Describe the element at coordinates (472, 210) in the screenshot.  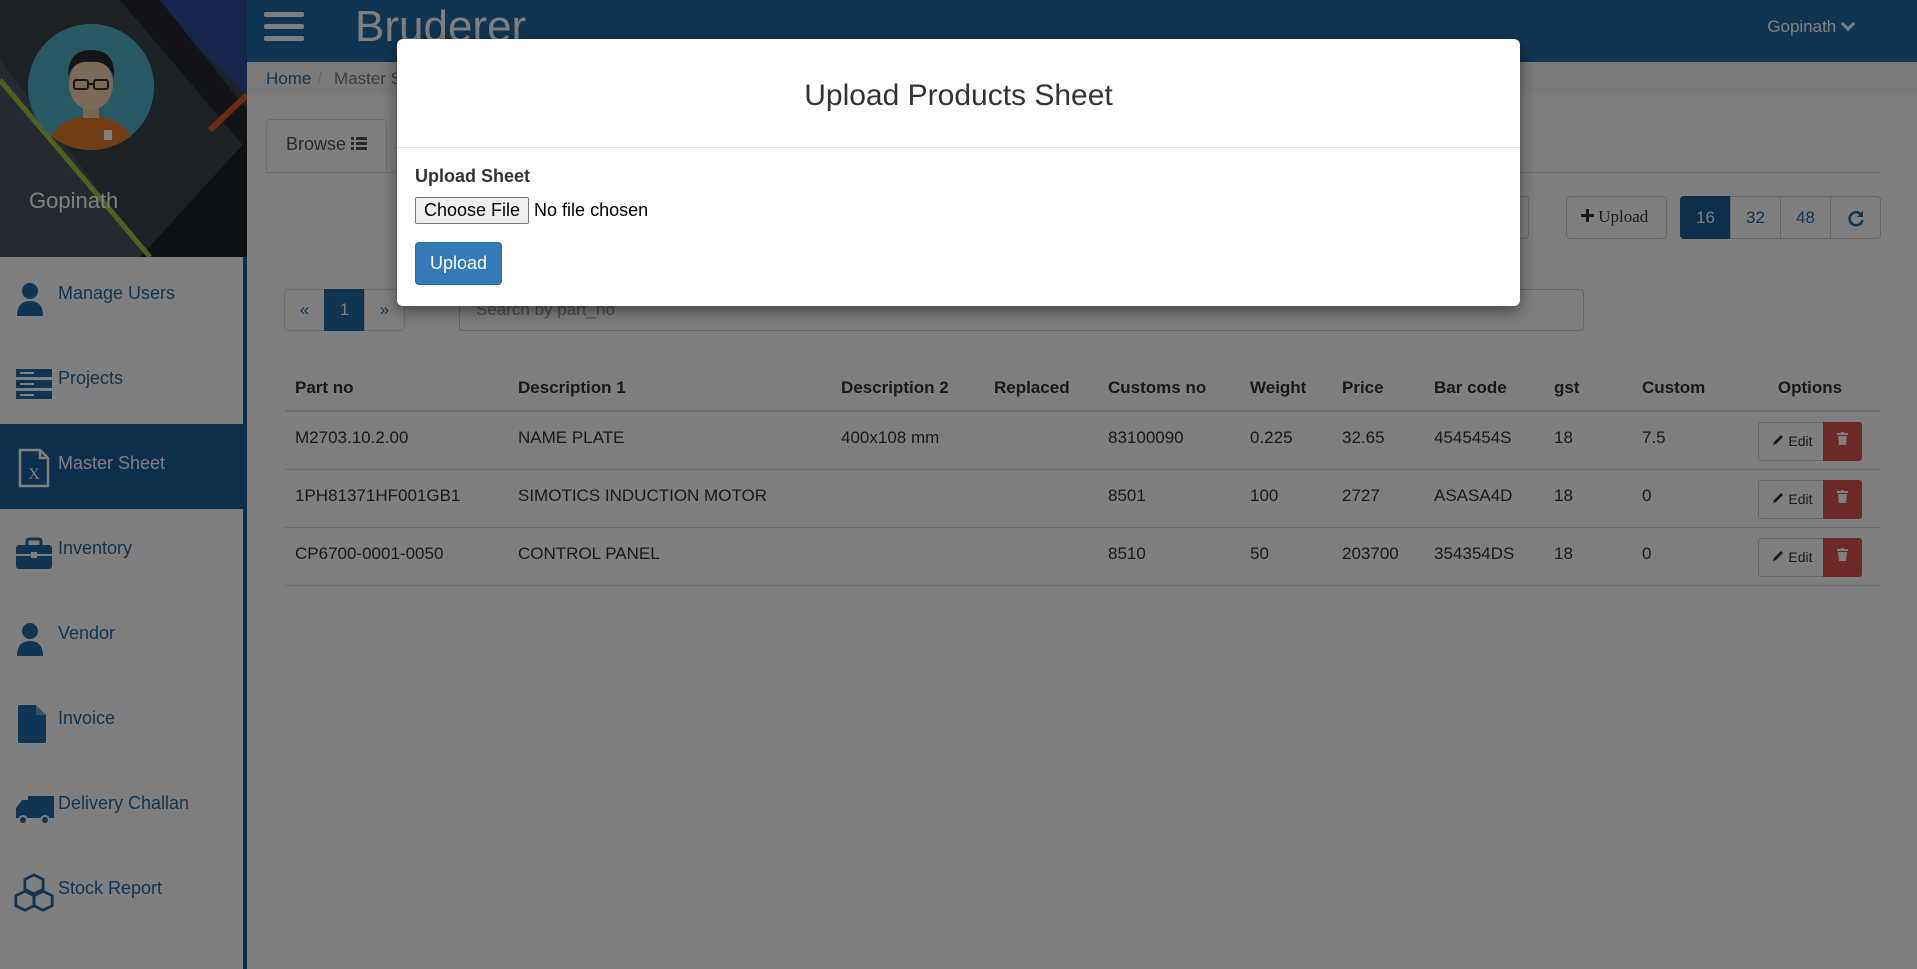
I see `choose-file-button: Choose File` at that location.